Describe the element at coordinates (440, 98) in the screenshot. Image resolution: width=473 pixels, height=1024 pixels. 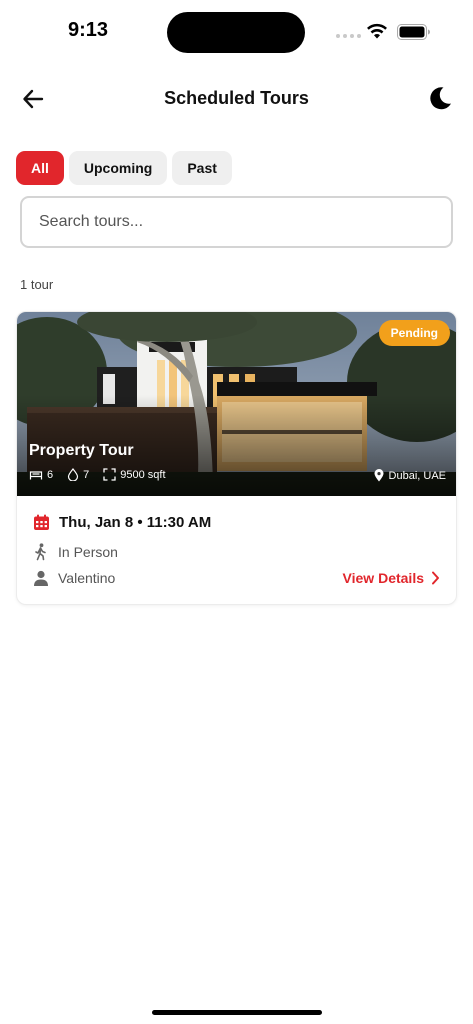
I see `moon-icon` at that location.